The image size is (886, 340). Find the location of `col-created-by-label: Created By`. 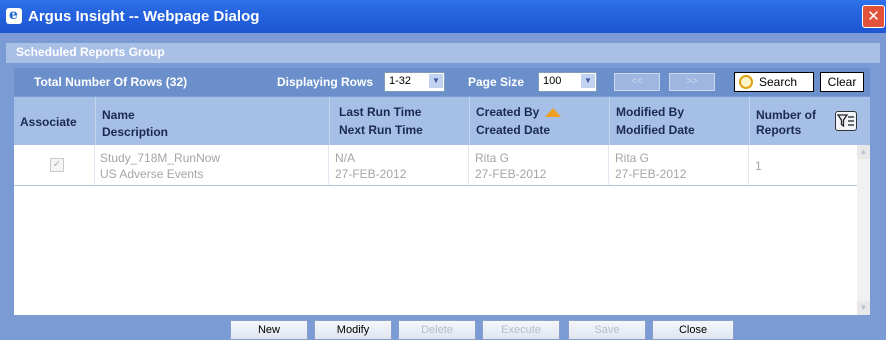

col-created-by-label: Created By is located at coordinates (508, 112).